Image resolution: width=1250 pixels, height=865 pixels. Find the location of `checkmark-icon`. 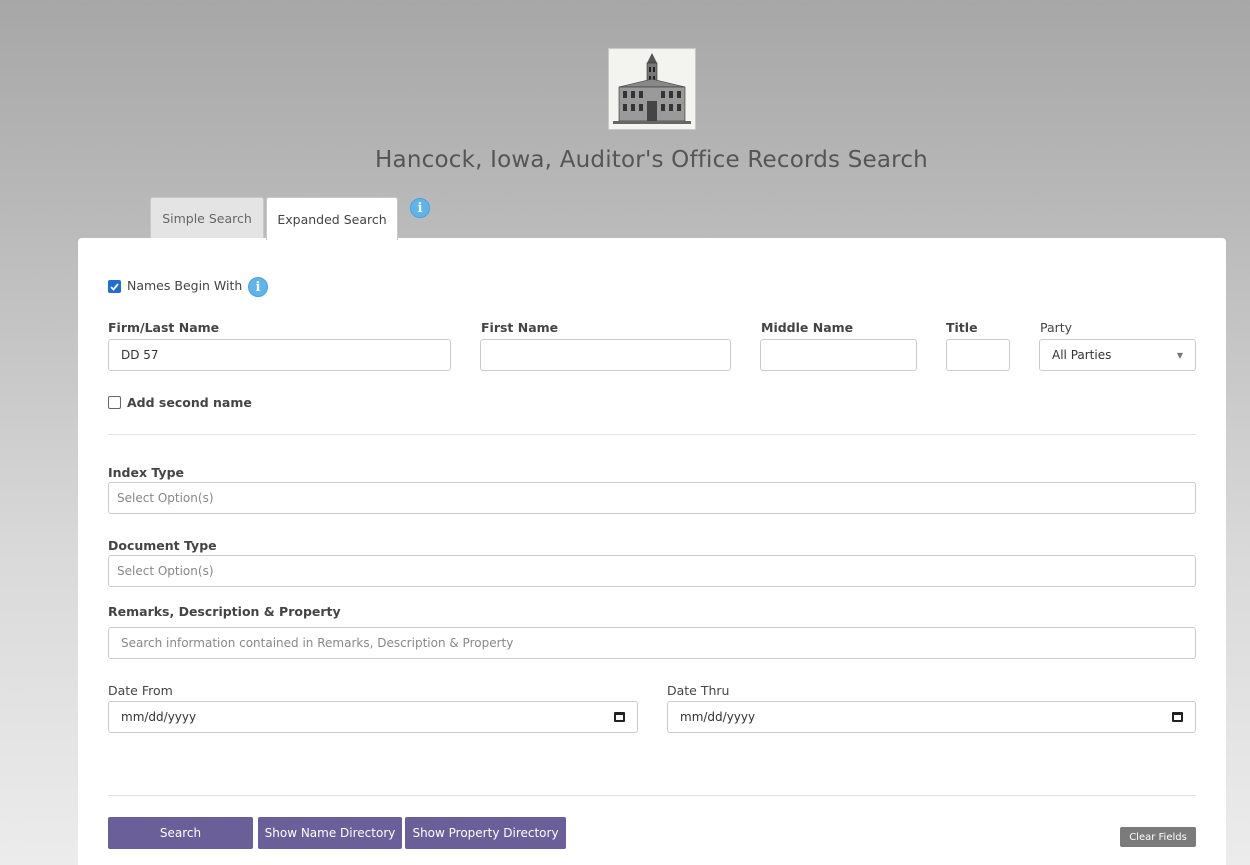

checkmark-icon is located at coordinates (114, 286).